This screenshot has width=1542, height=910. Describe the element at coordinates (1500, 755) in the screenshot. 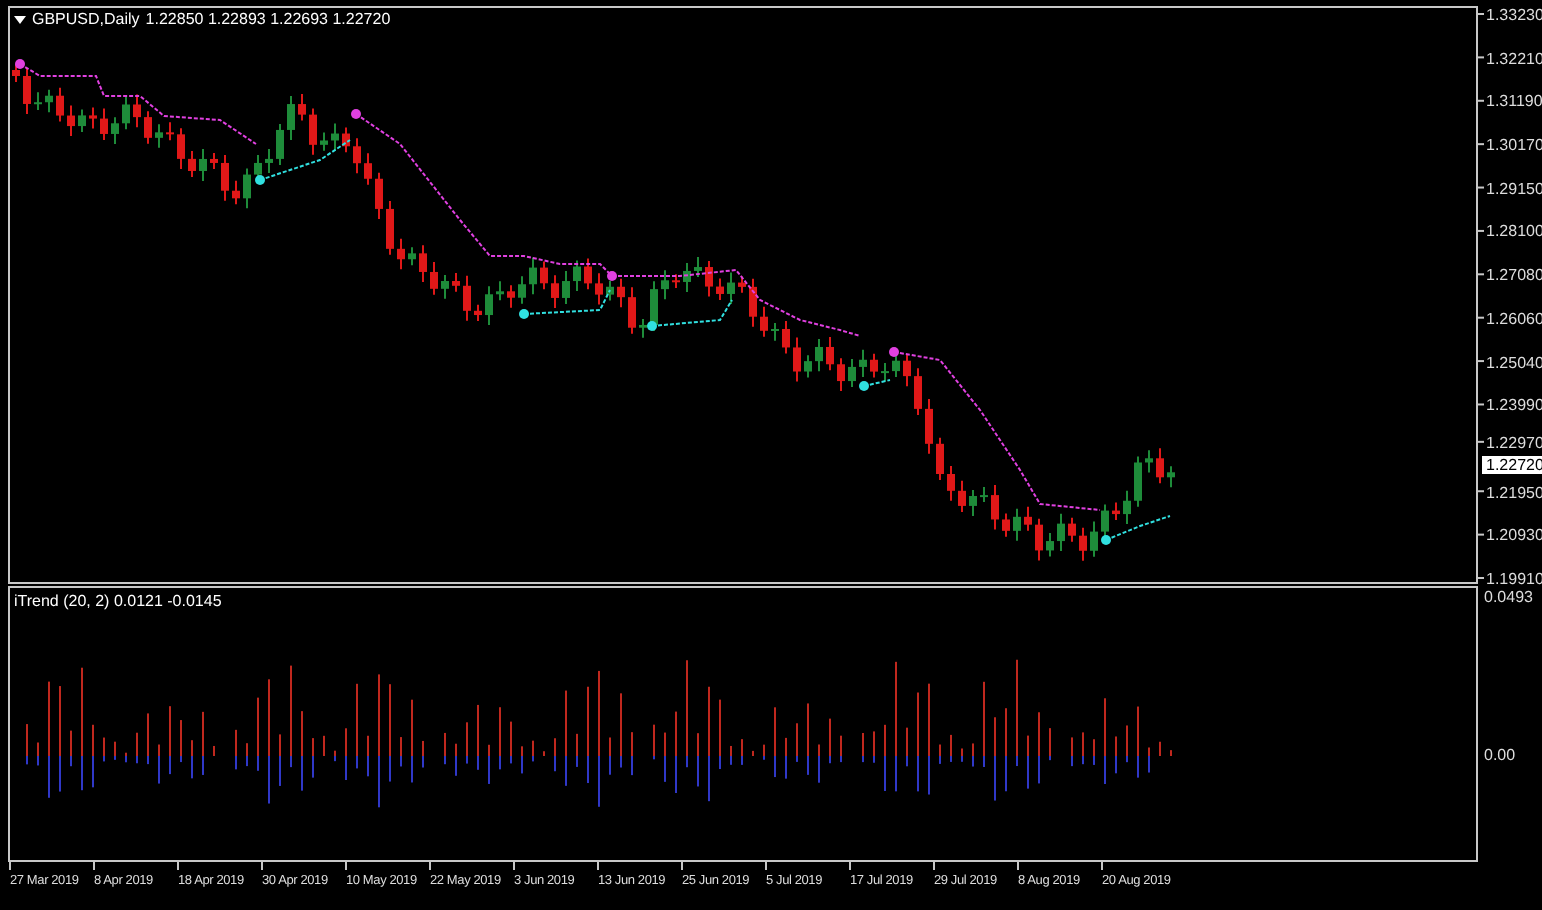

I see `indicator-axis-label: 0.00` at that location.